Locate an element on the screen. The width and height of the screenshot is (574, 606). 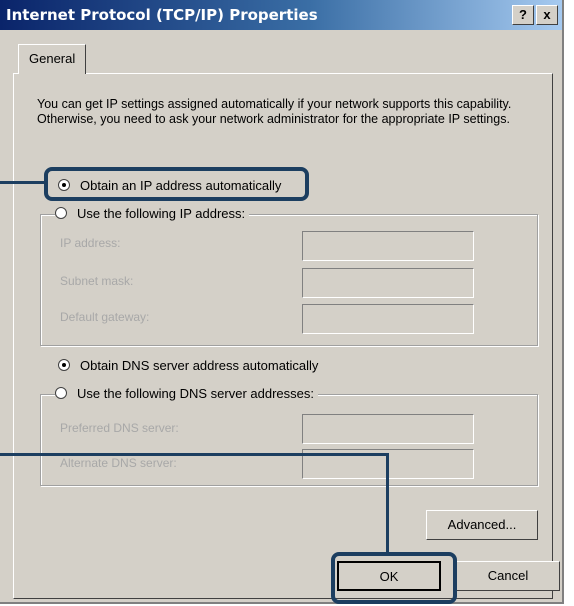
cancel-button: Cancel is located at coordinates (508, 576).